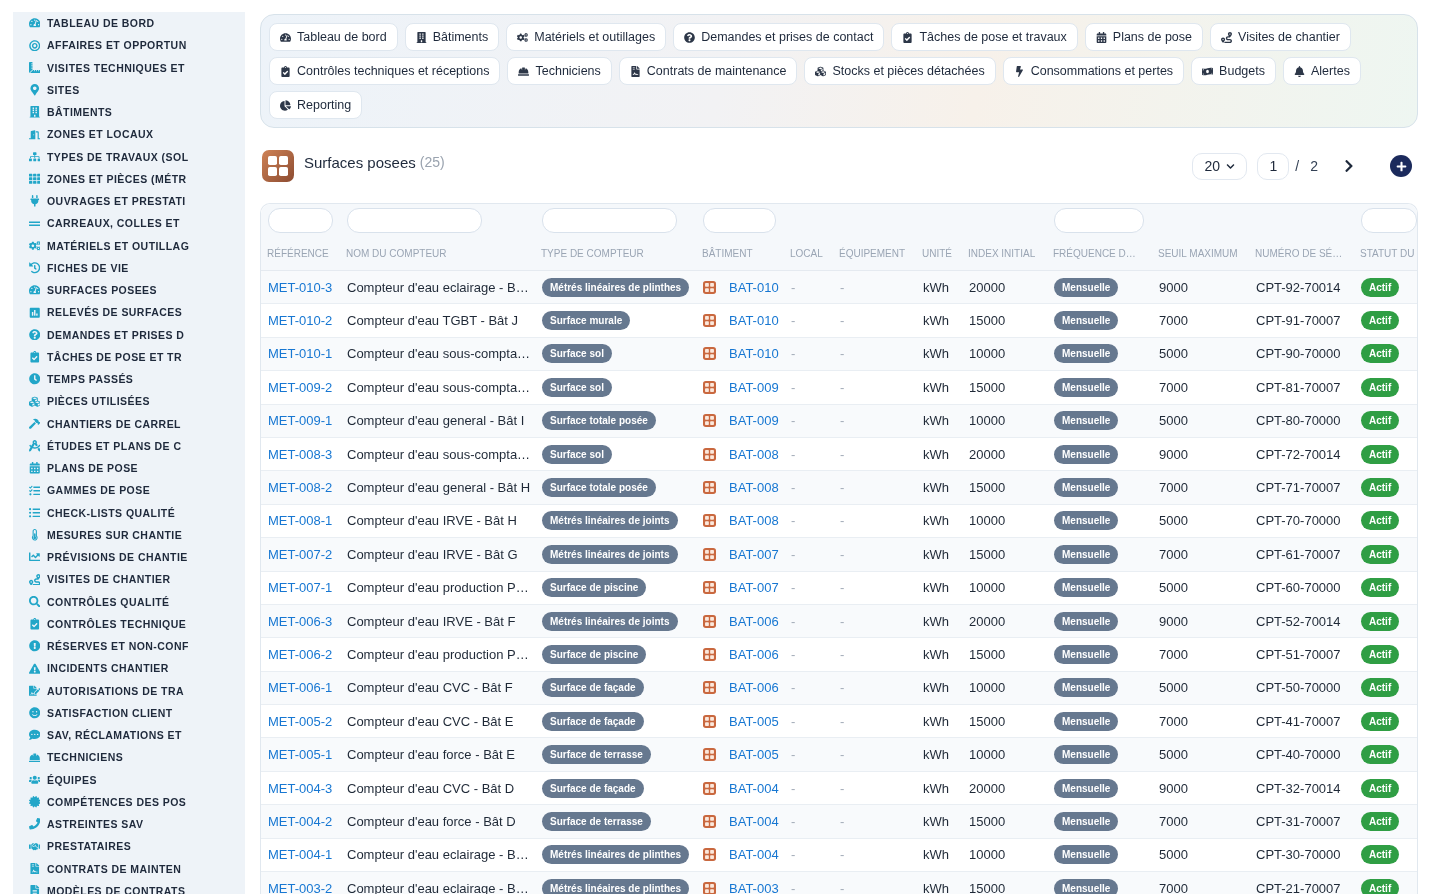 The image size is (1445, 894). Describe the element at coordinates (754, 887) in the screenshot. I see `building-link: BAT-003` at that location.